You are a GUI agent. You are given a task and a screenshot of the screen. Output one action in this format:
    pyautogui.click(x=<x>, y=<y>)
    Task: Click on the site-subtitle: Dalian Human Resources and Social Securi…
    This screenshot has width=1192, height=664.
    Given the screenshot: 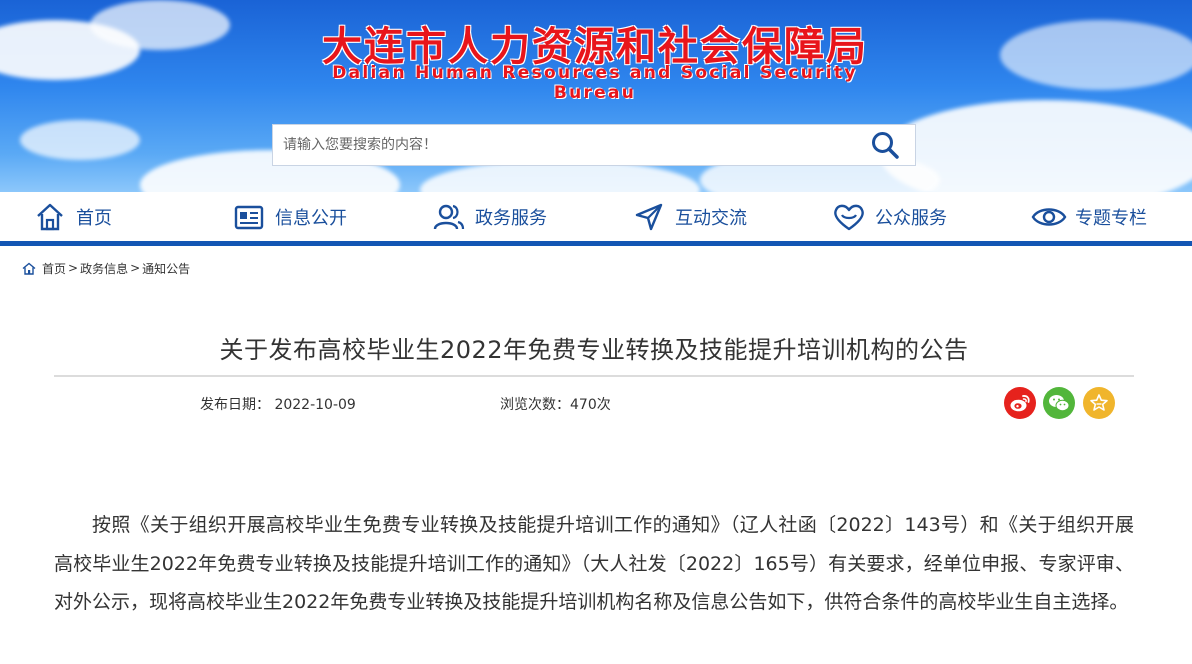 What is the action you would take?
    pyautogui.click(x=595, y=83)
    